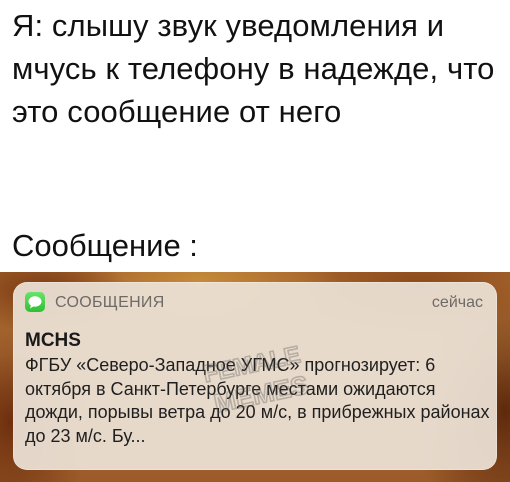 Image resolution: width=510 pixels, height=482 pixels. I want to click on notification-timestamp: сейчас, so click(457, 302).